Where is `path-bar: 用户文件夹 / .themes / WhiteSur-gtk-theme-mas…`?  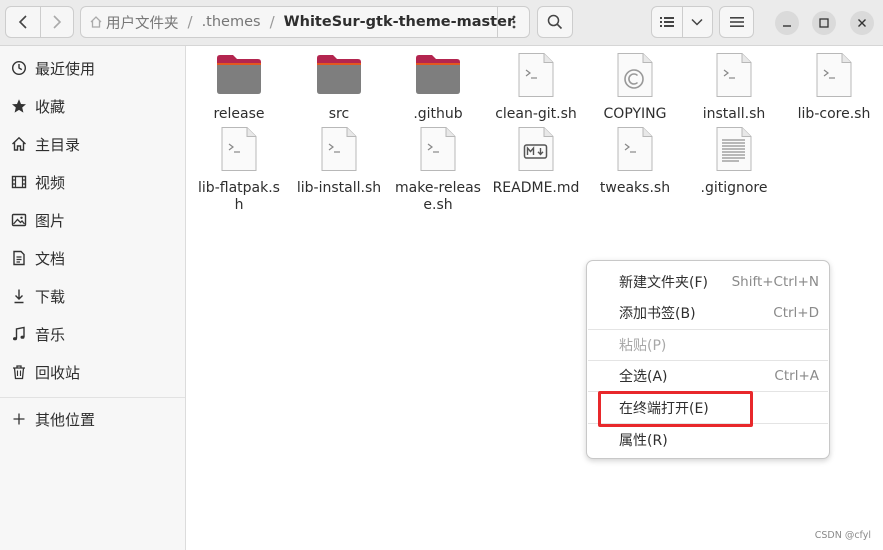
path-bar: 用户文件夹 / .themes / WhiteSur-gtk-theme-mas… is located at coordinates (305, 22).